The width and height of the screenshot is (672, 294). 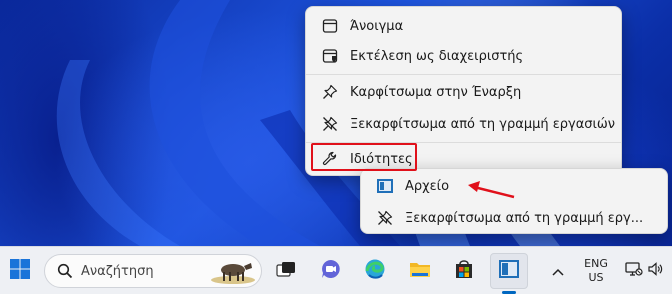 I want to click on search-box: Αναζήτηση, so click(x=153, y=271).